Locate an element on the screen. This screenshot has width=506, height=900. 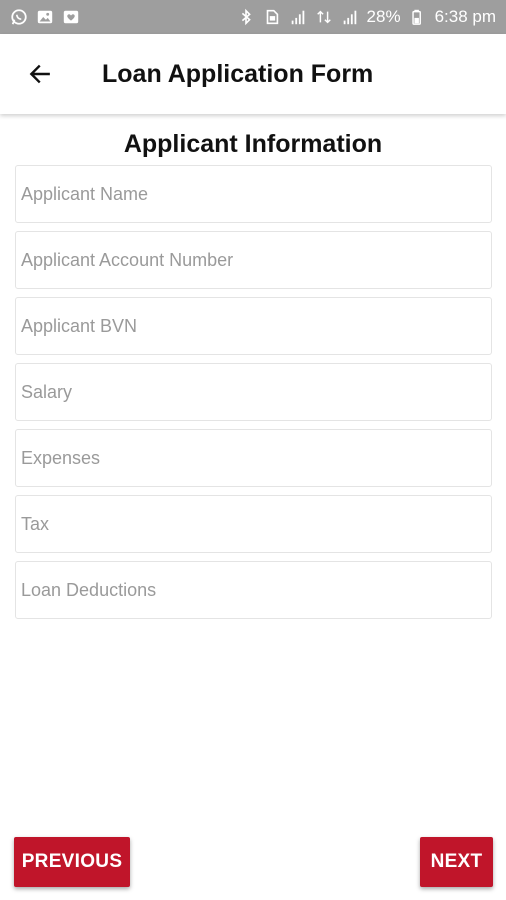
bvn-field-box is located at coordinates (253, 326).